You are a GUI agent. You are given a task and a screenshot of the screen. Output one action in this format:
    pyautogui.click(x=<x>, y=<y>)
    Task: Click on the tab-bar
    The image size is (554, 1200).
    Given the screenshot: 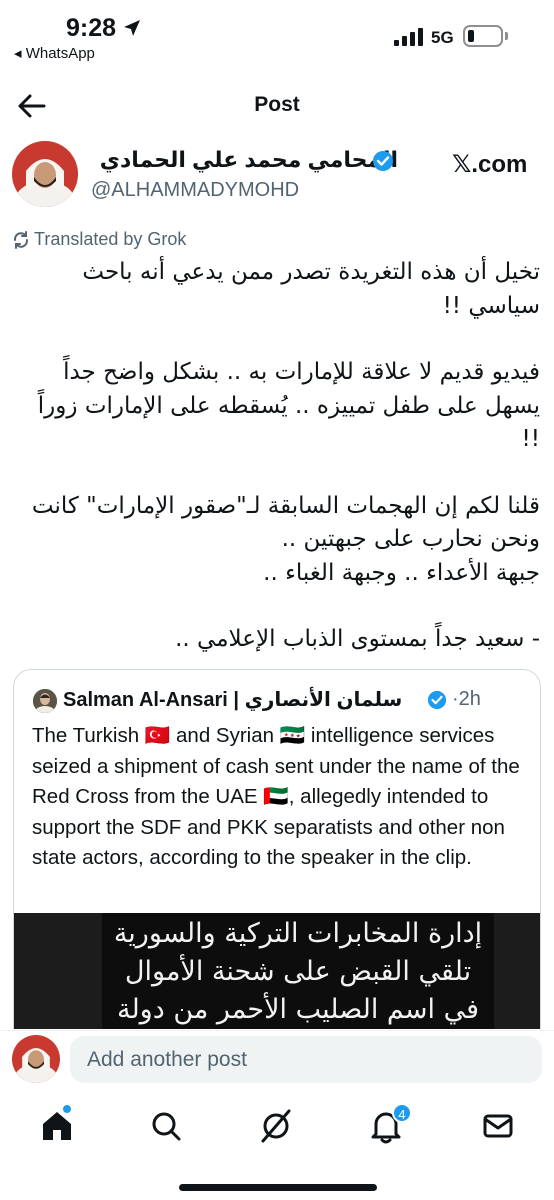 What is the action you would take?
    pyautogui.click(x=277, y=1126)
    